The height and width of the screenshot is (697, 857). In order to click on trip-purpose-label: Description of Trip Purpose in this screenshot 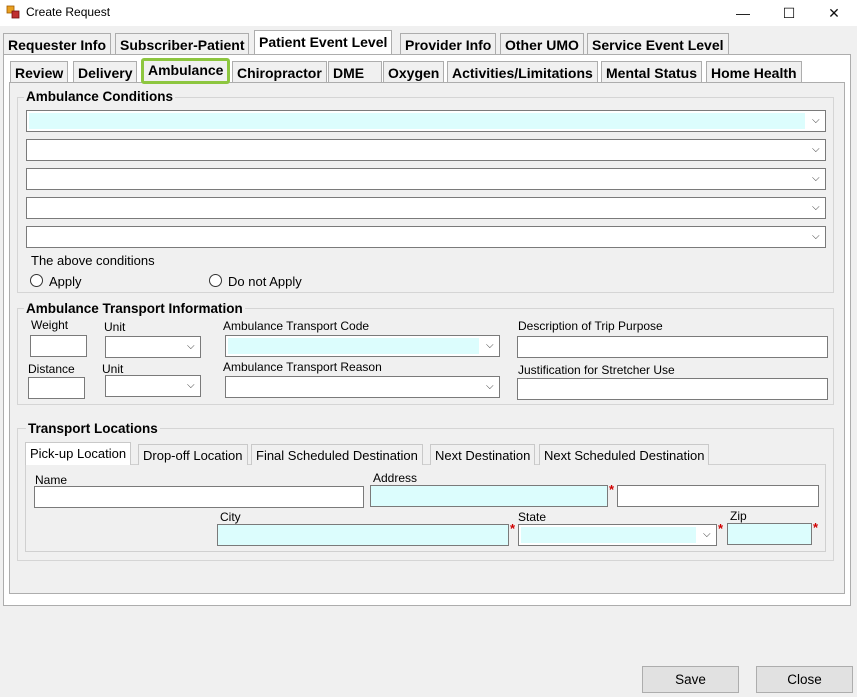, I will do `click(590, 326)`.